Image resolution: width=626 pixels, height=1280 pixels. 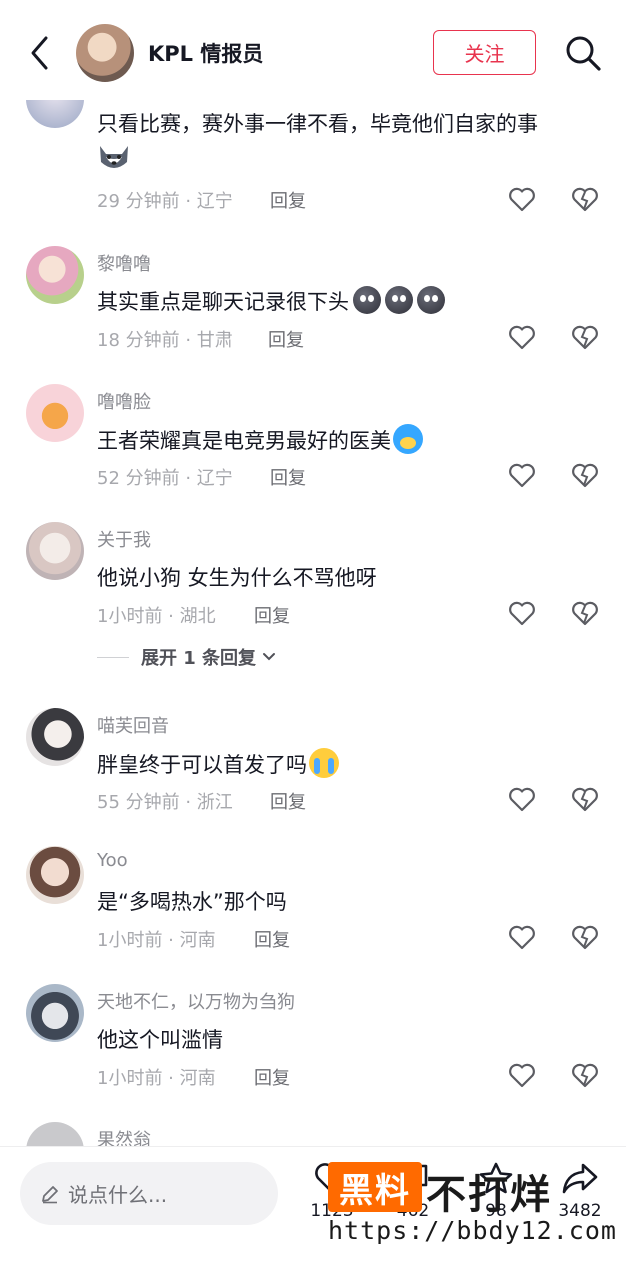 I want to click on follow-button: 关注, so click(x=484, y=52).